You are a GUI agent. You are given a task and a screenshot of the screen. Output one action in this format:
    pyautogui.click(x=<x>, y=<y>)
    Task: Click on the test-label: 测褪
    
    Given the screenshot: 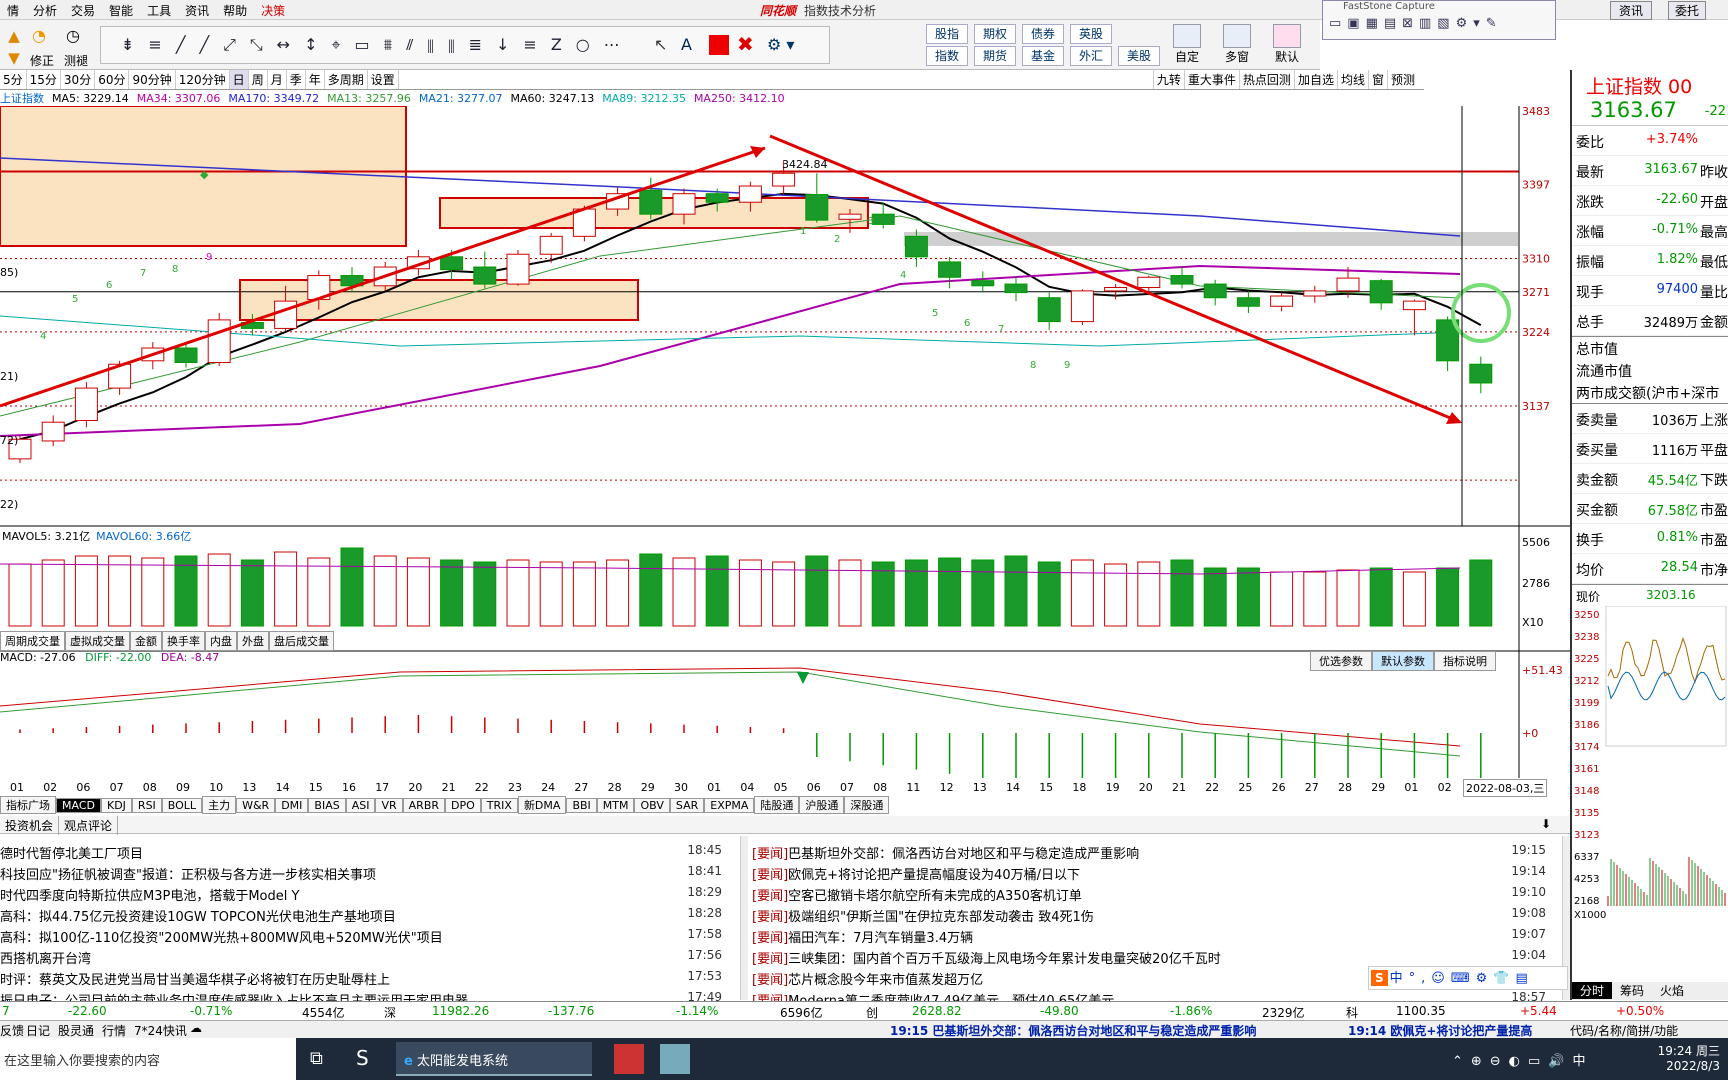 What is the action you would take?
    pyautogui.click(x=76, y=60)
    